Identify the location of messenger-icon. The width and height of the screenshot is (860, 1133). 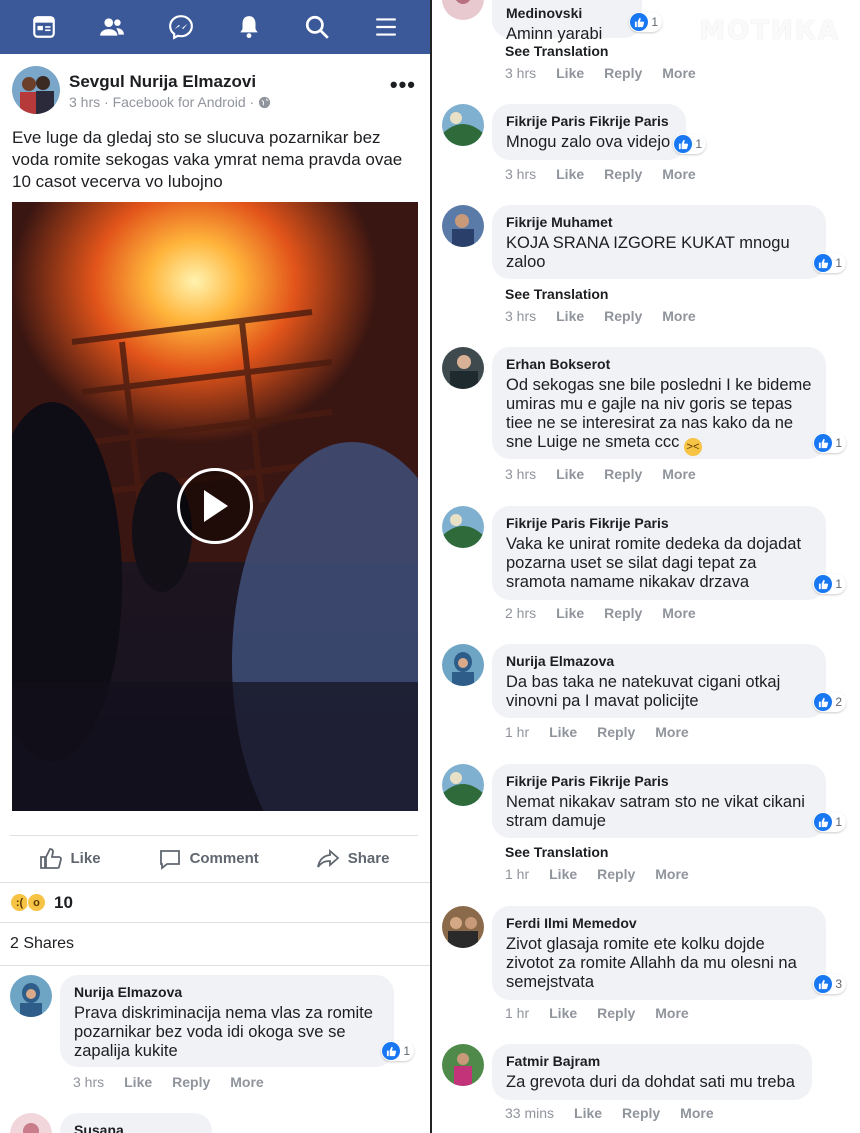
(181, 27).